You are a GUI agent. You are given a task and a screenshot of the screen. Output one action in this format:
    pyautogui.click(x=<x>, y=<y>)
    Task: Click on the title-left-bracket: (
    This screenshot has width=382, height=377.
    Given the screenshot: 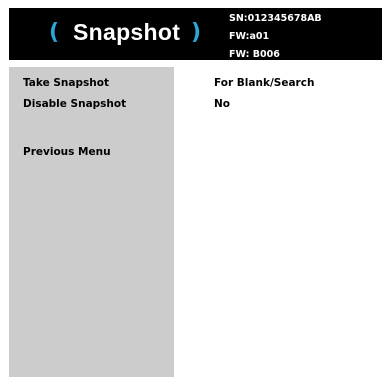 What is the action you would take?
    pyautogui.click(x=54, y=32)
    